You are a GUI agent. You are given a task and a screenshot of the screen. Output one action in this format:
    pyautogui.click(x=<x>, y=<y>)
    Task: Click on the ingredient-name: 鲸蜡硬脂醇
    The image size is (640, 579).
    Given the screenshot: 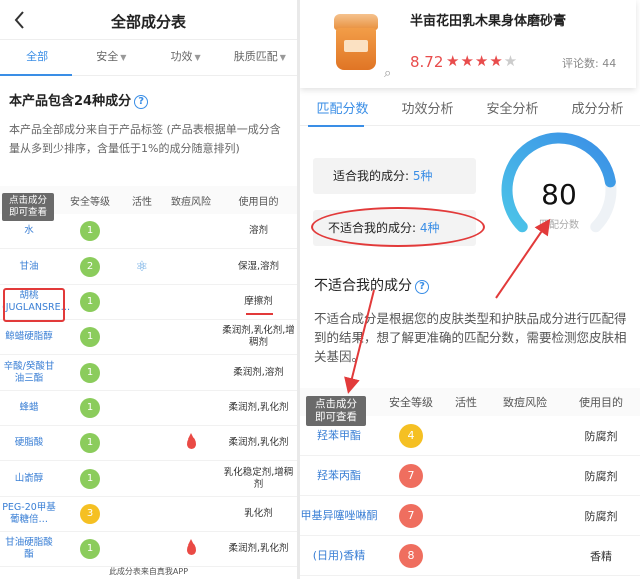 What is the action you would take?
    pyautogui.click(x=29, y=337)
    